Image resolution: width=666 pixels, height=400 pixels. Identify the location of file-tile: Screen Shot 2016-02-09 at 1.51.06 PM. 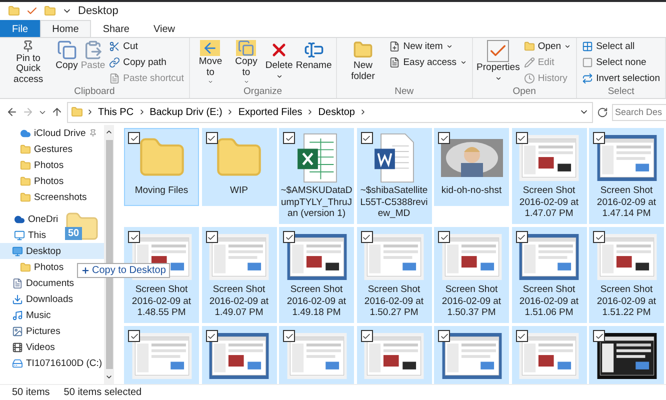
(549, 274).